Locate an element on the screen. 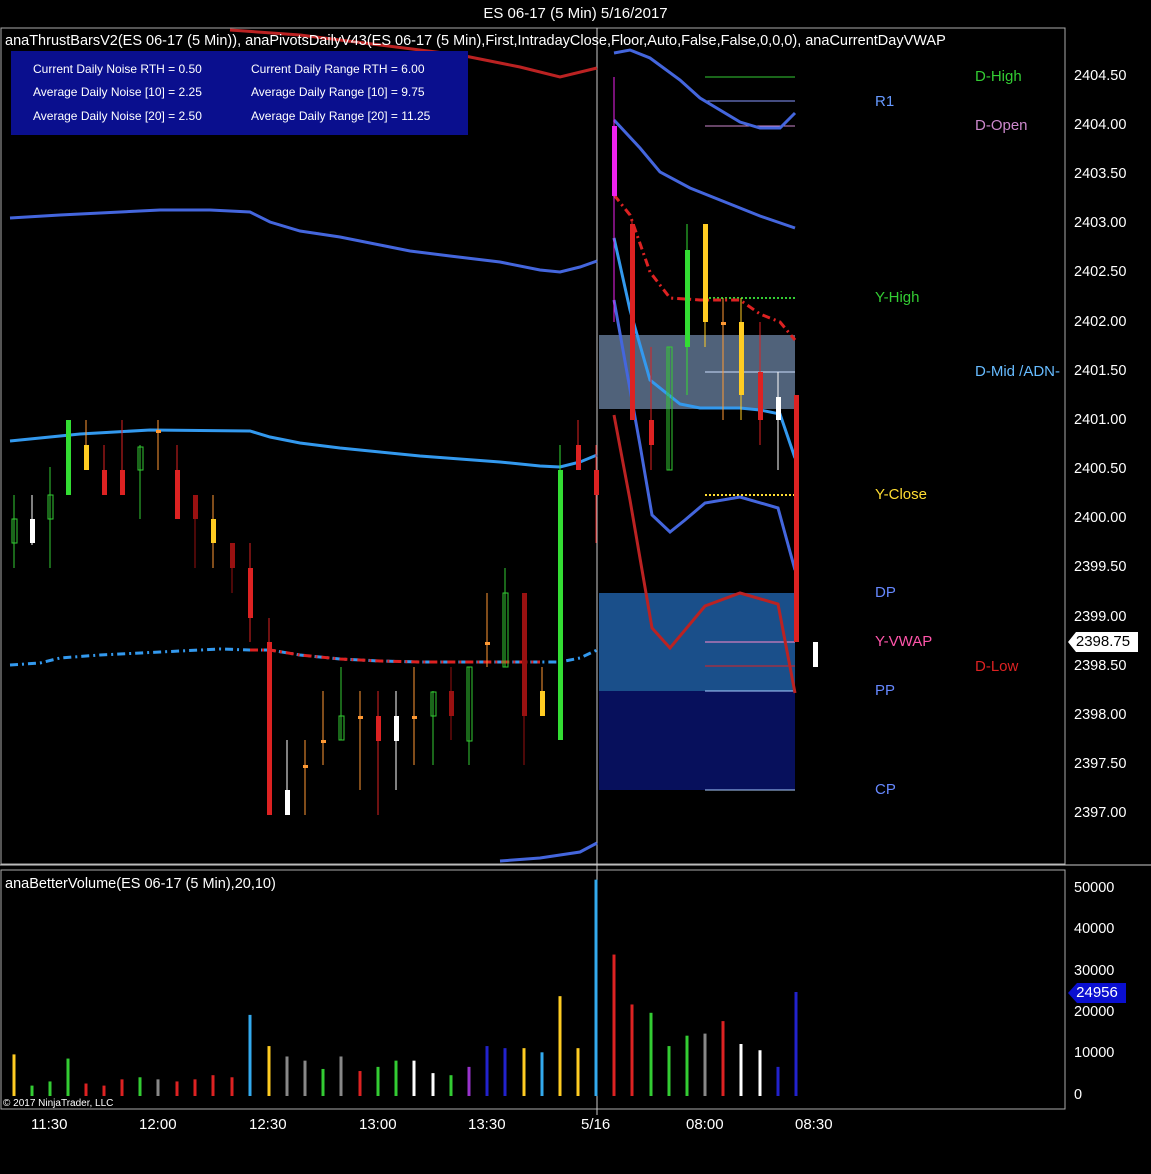 The image size is (1151, 1174). level-label-d-high: D-High is located at coordinates (998, 76).